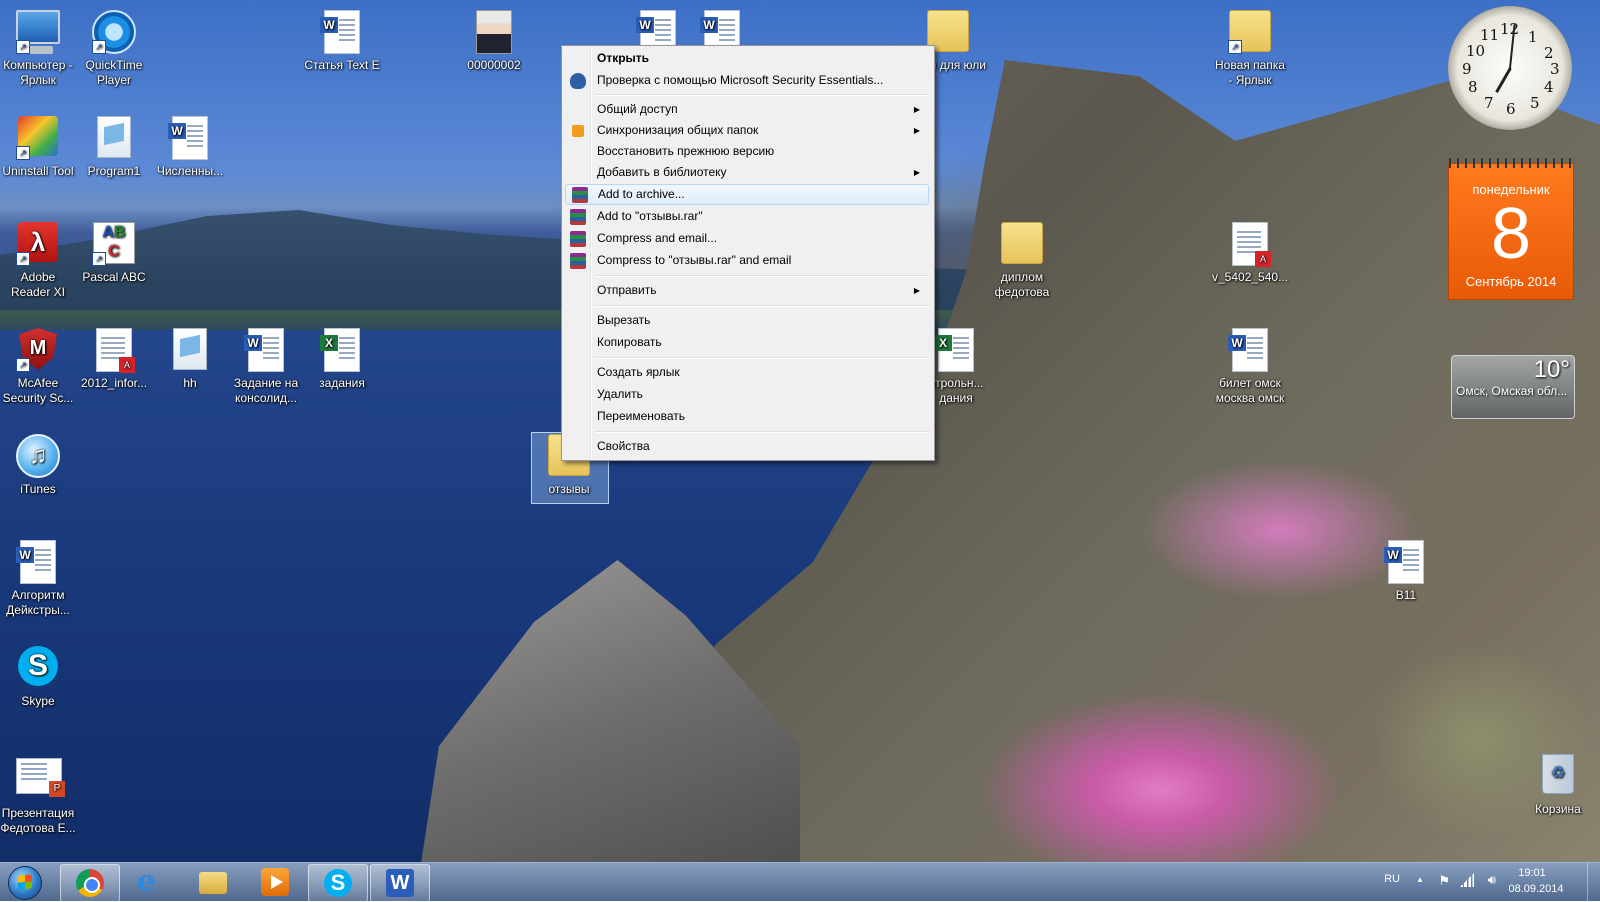  I want to click on desktop-icon-pascal: AB C ↗ Pascal ABC, so click(114, 253).